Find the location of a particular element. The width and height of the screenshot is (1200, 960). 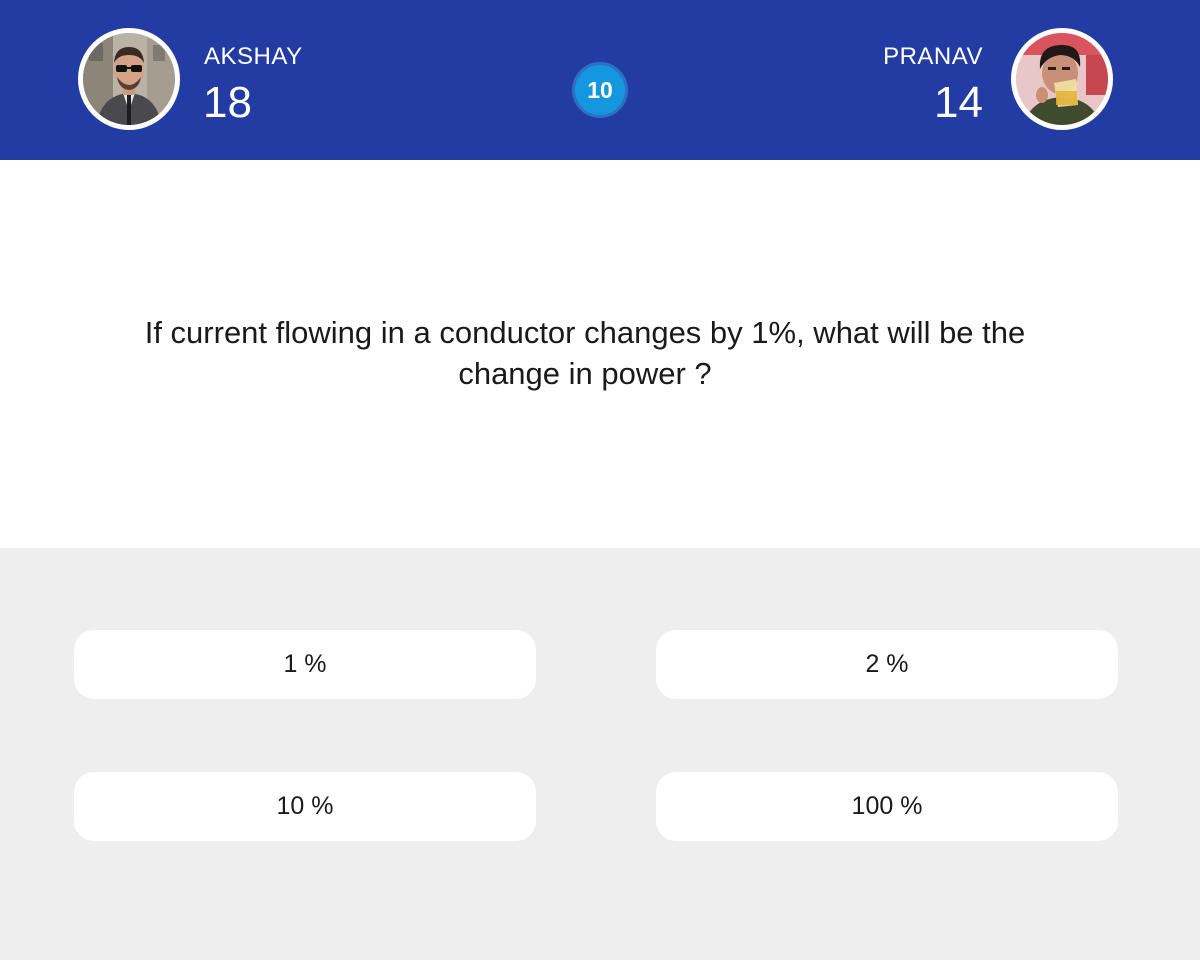

answer-option-1: 1 % is located at coordinates (305, 664).